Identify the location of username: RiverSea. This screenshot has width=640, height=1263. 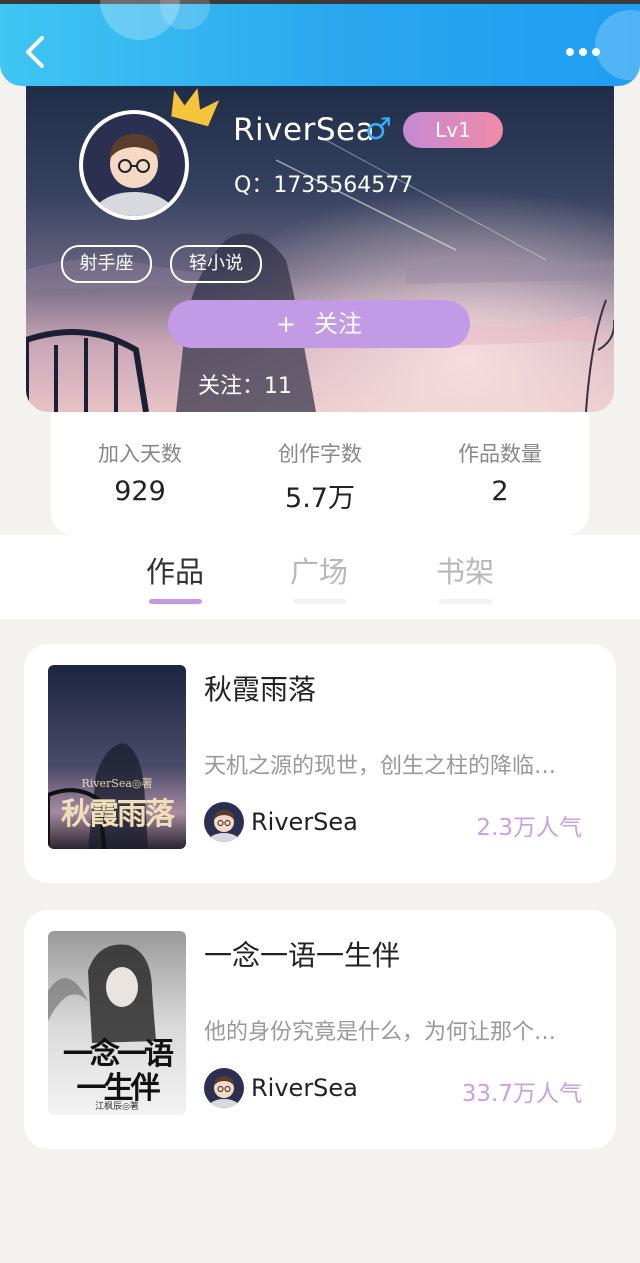
(304, 130).